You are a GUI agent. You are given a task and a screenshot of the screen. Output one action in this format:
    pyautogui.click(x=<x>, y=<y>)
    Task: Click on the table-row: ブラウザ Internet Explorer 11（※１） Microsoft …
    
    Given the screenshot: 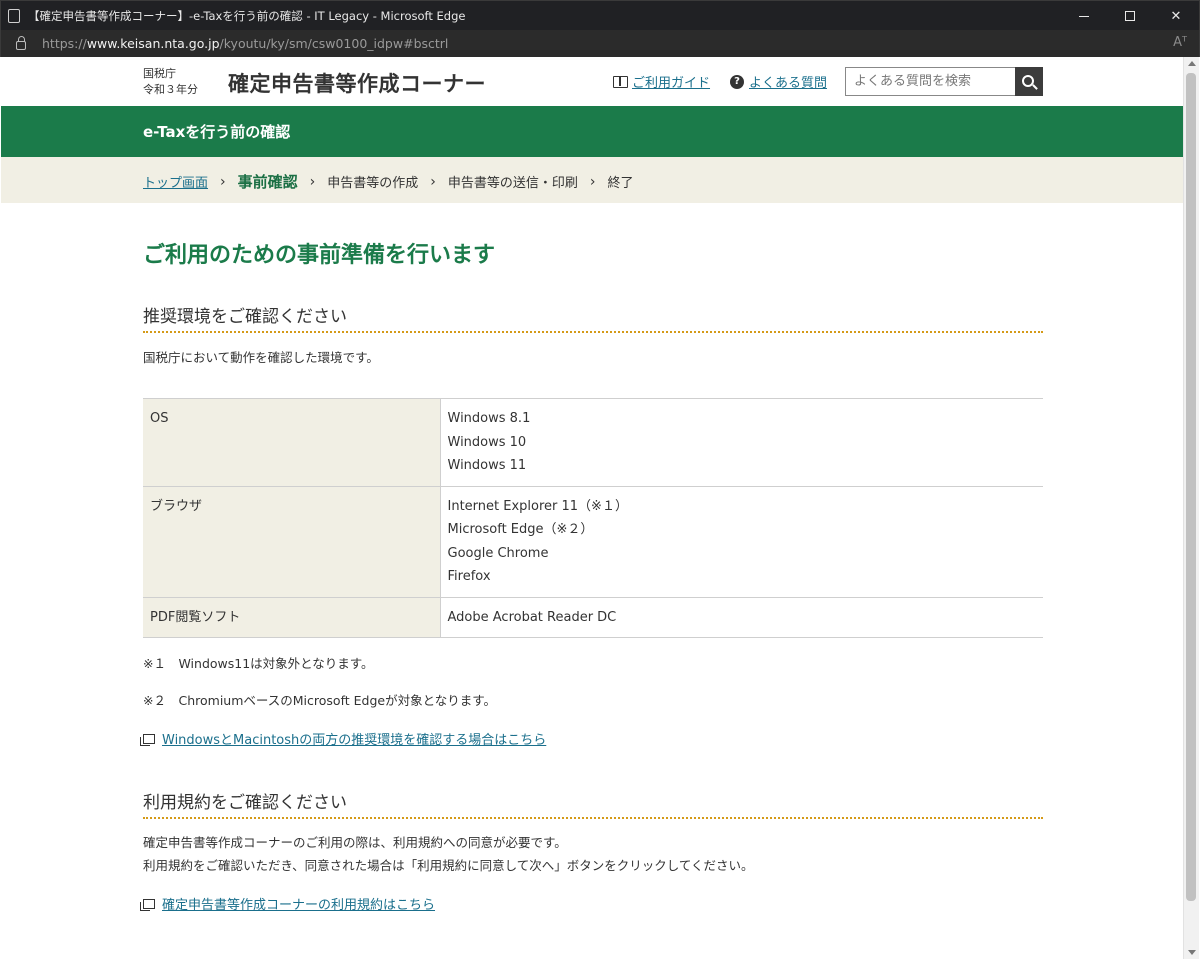 What is the action you would take?
    pyautogui.click(x=593, y=541)
    